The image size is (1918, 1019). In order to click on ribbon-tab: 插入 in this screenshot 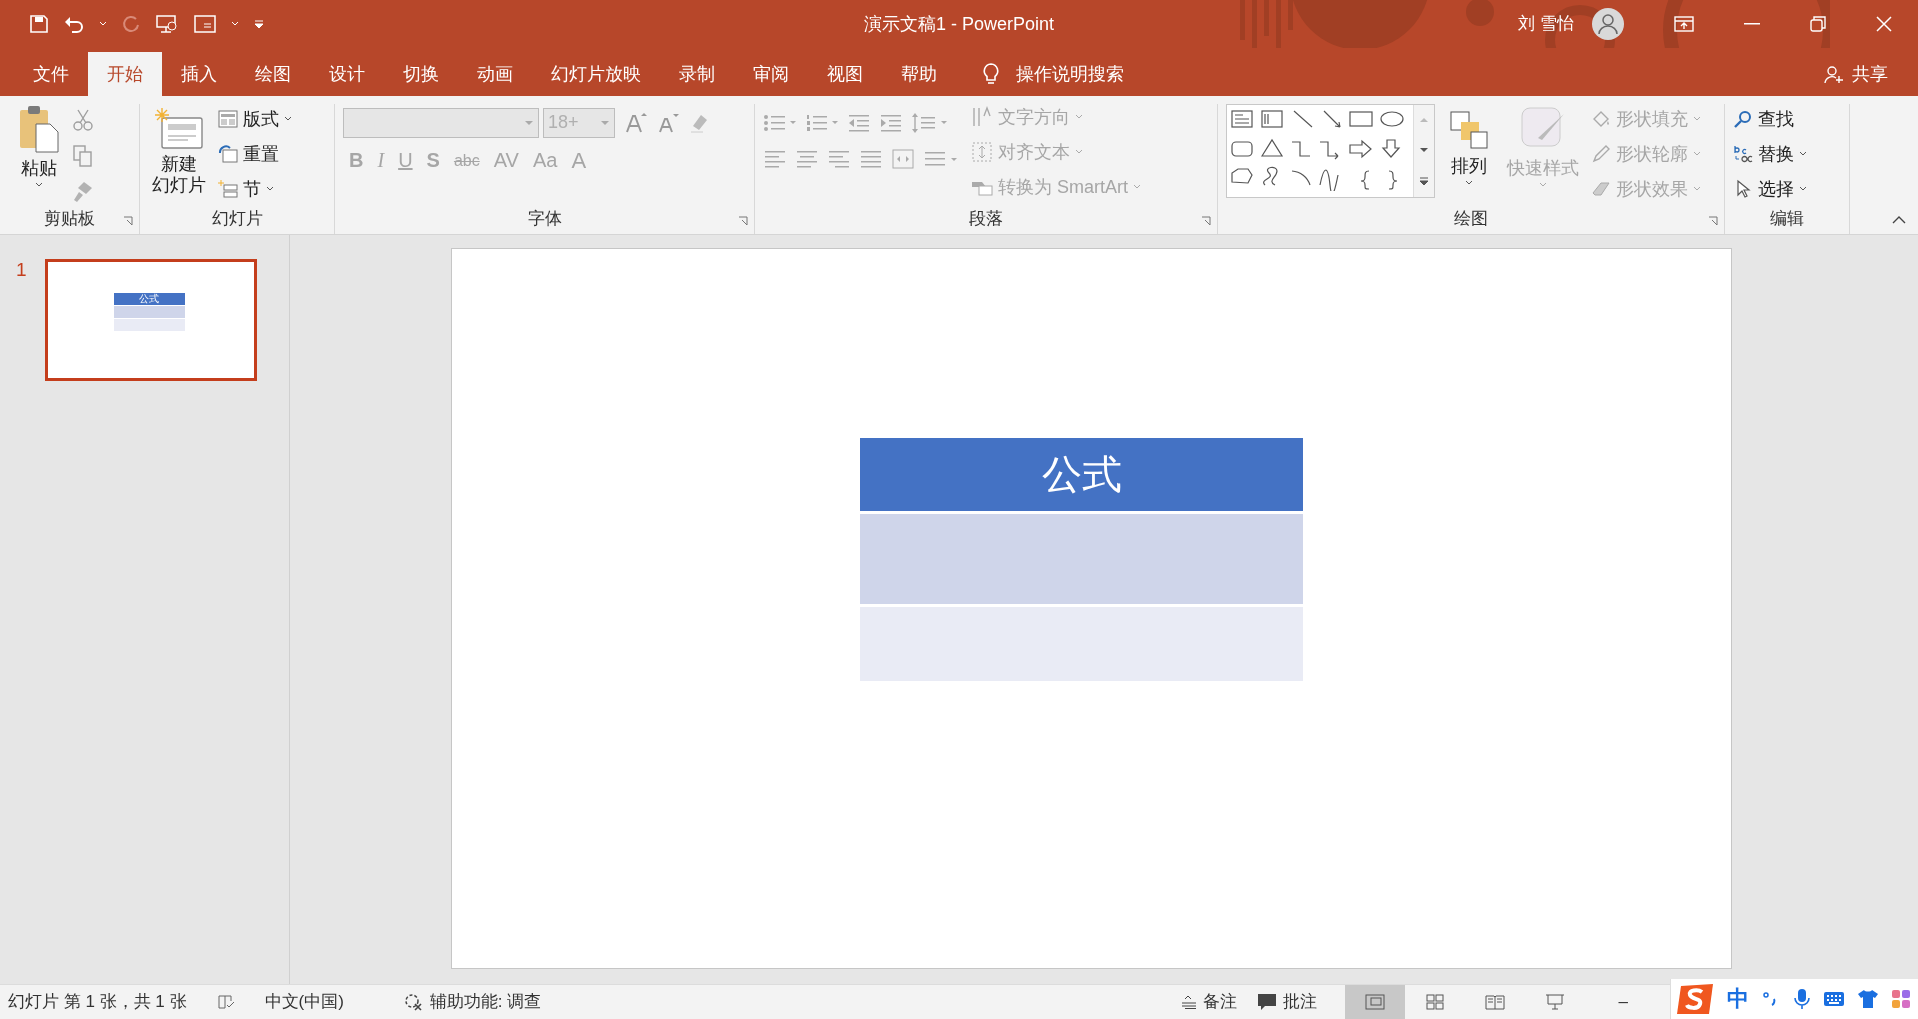, I will do `click(199, 73)`.